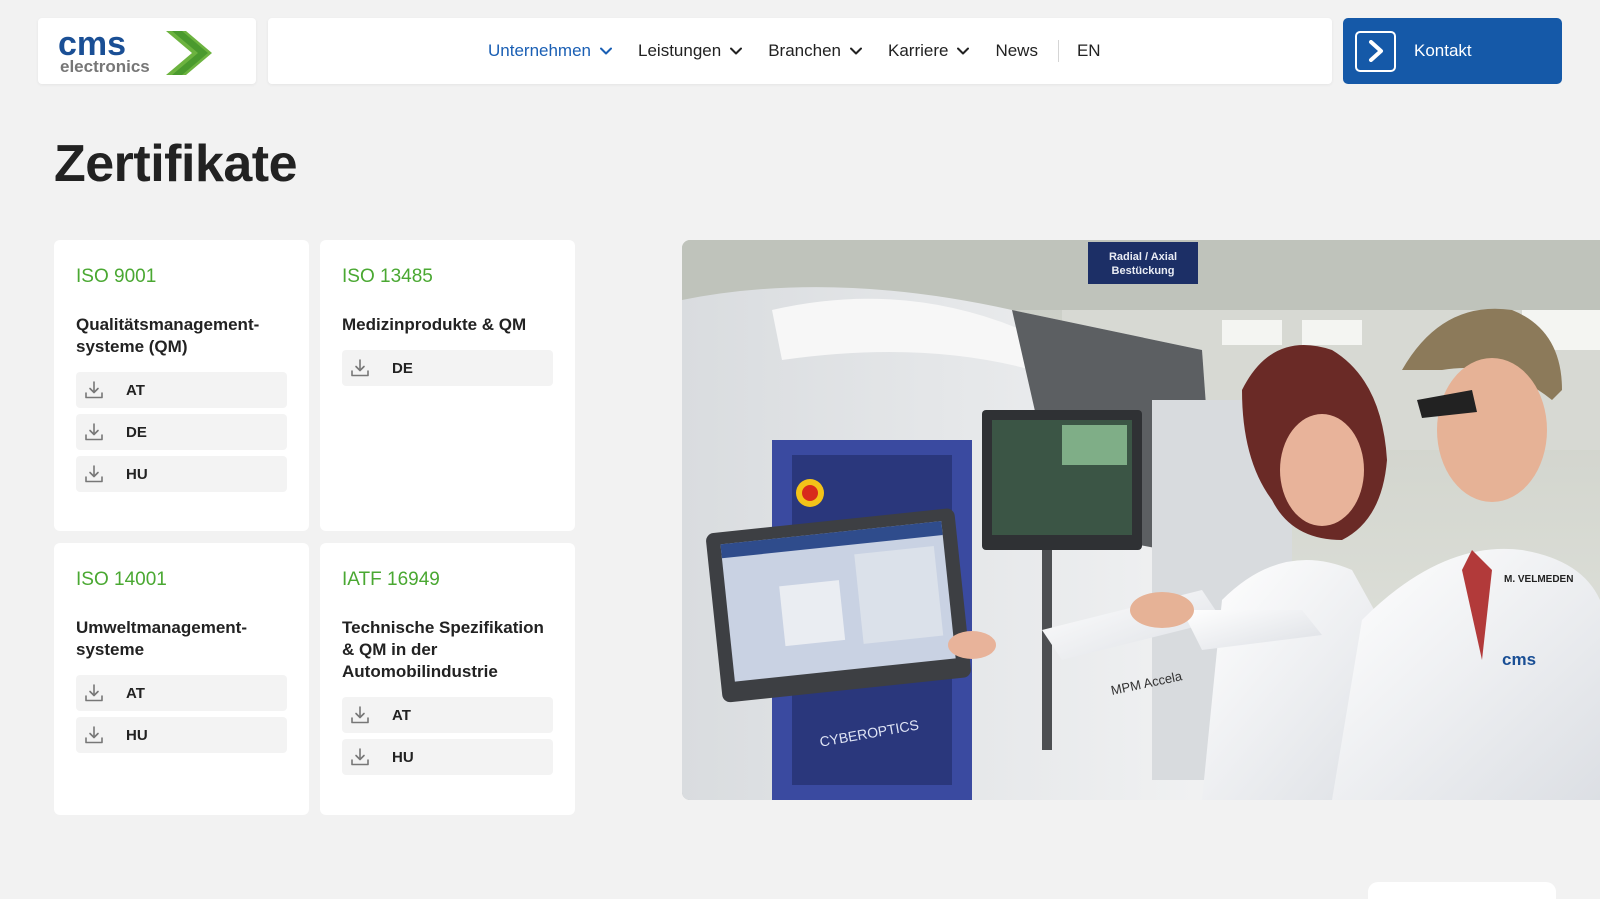  Describe the element at coordinates (1443, 50) in the screenshot. I see `contact-button-label: Kontakt` at that location.